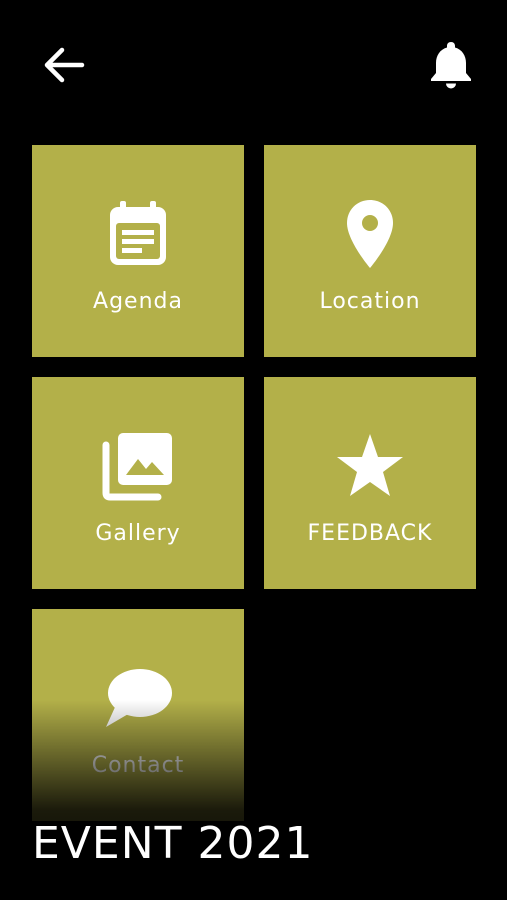 The width and height of the screenshot is (507, 900). I want to click on tile-feedback: FEEDBACK, so click(370, 483).